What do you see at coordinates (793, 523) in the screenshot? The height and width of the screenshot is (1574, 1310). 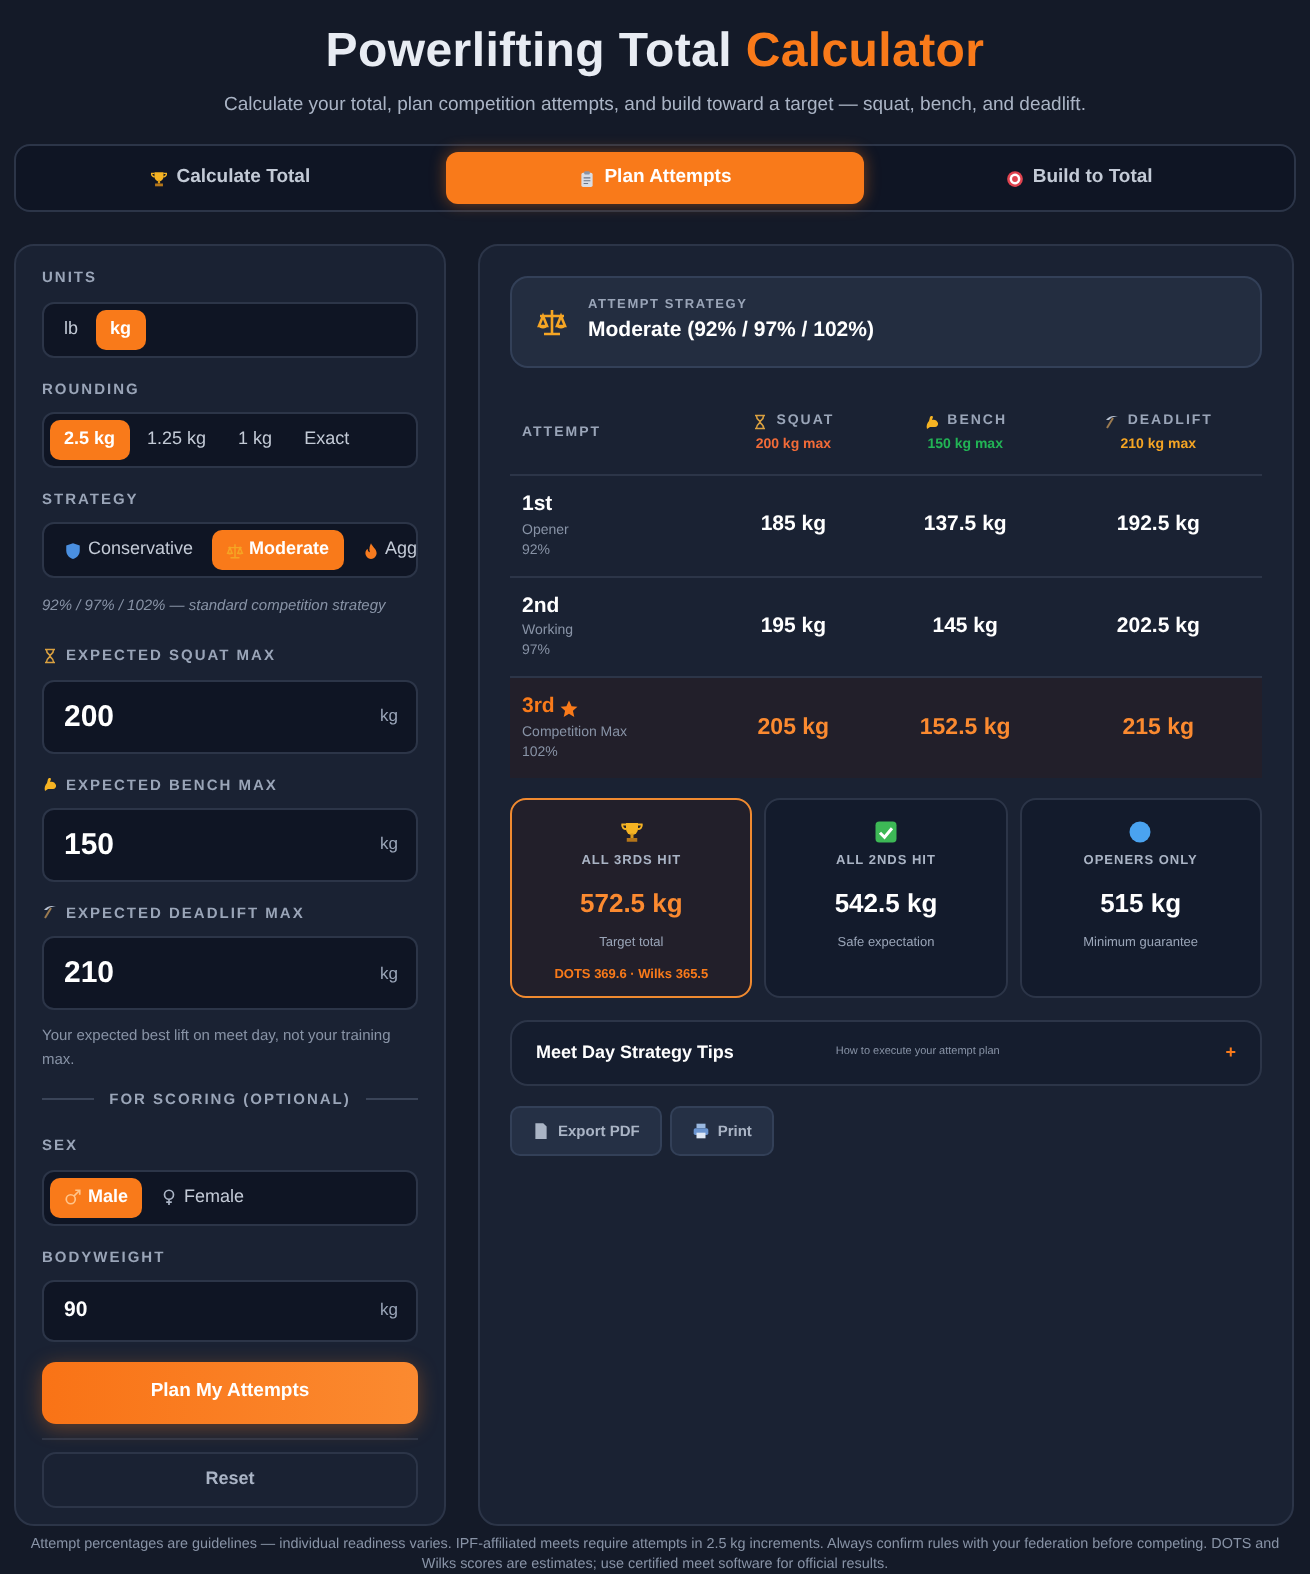 I see `weight-value: 185 kg` at bounding box center [793, 523].